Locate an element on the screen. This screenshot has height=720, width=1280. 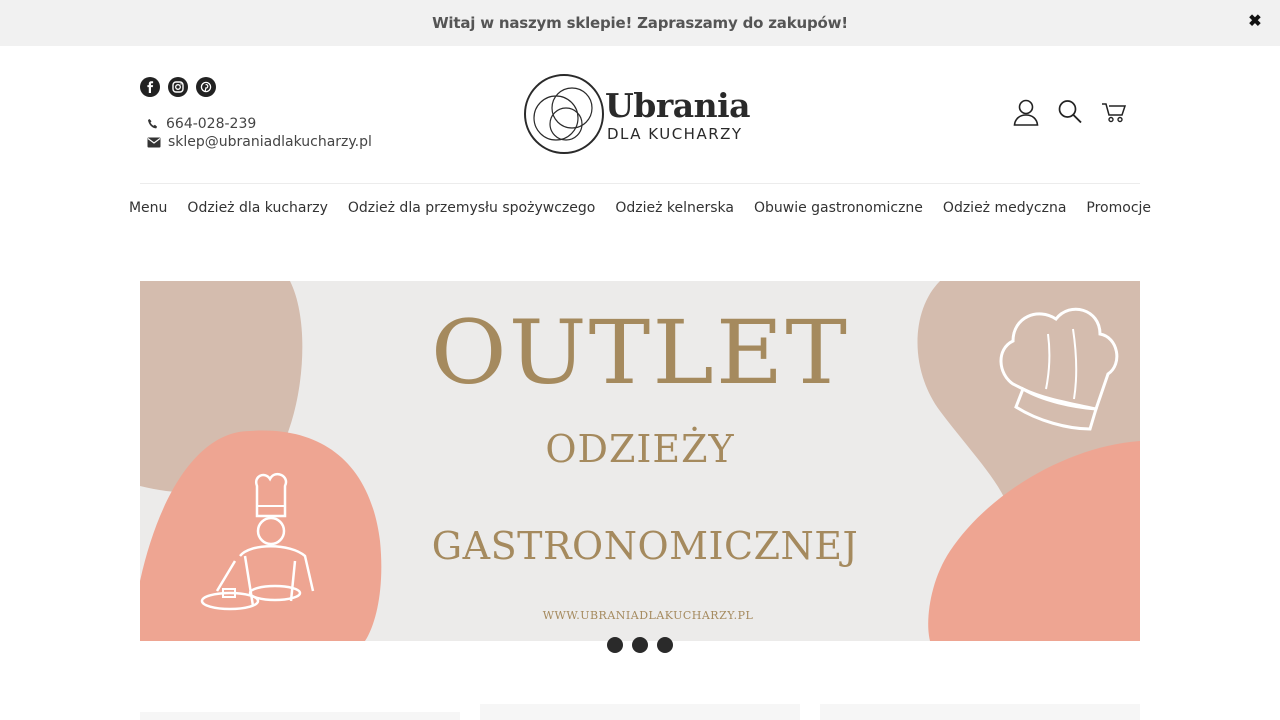
facebook-icon is located at coordinates (150, 87).